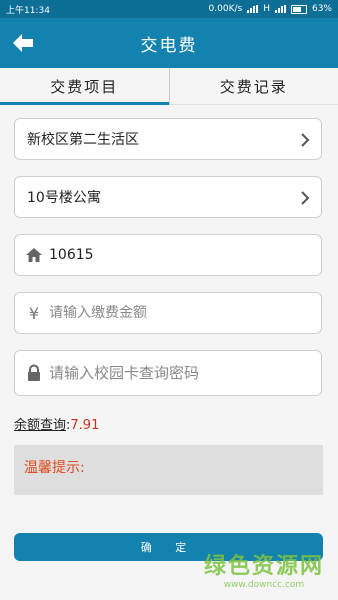 This screenshot has height=600, width=338. What do you see at coordinates (264, 585) in the screenshot?
I see `watermark-url: www.downcc.com` at bounding box center [264, 585].